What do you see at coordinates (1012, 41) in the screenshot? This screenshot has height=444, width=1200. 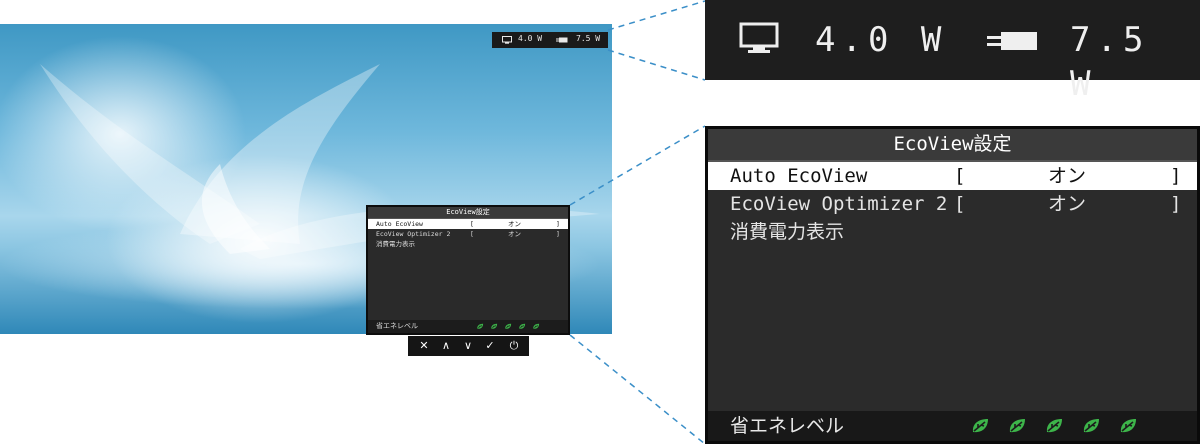 I see `plug-icon` at bounding box center [1012, 41].